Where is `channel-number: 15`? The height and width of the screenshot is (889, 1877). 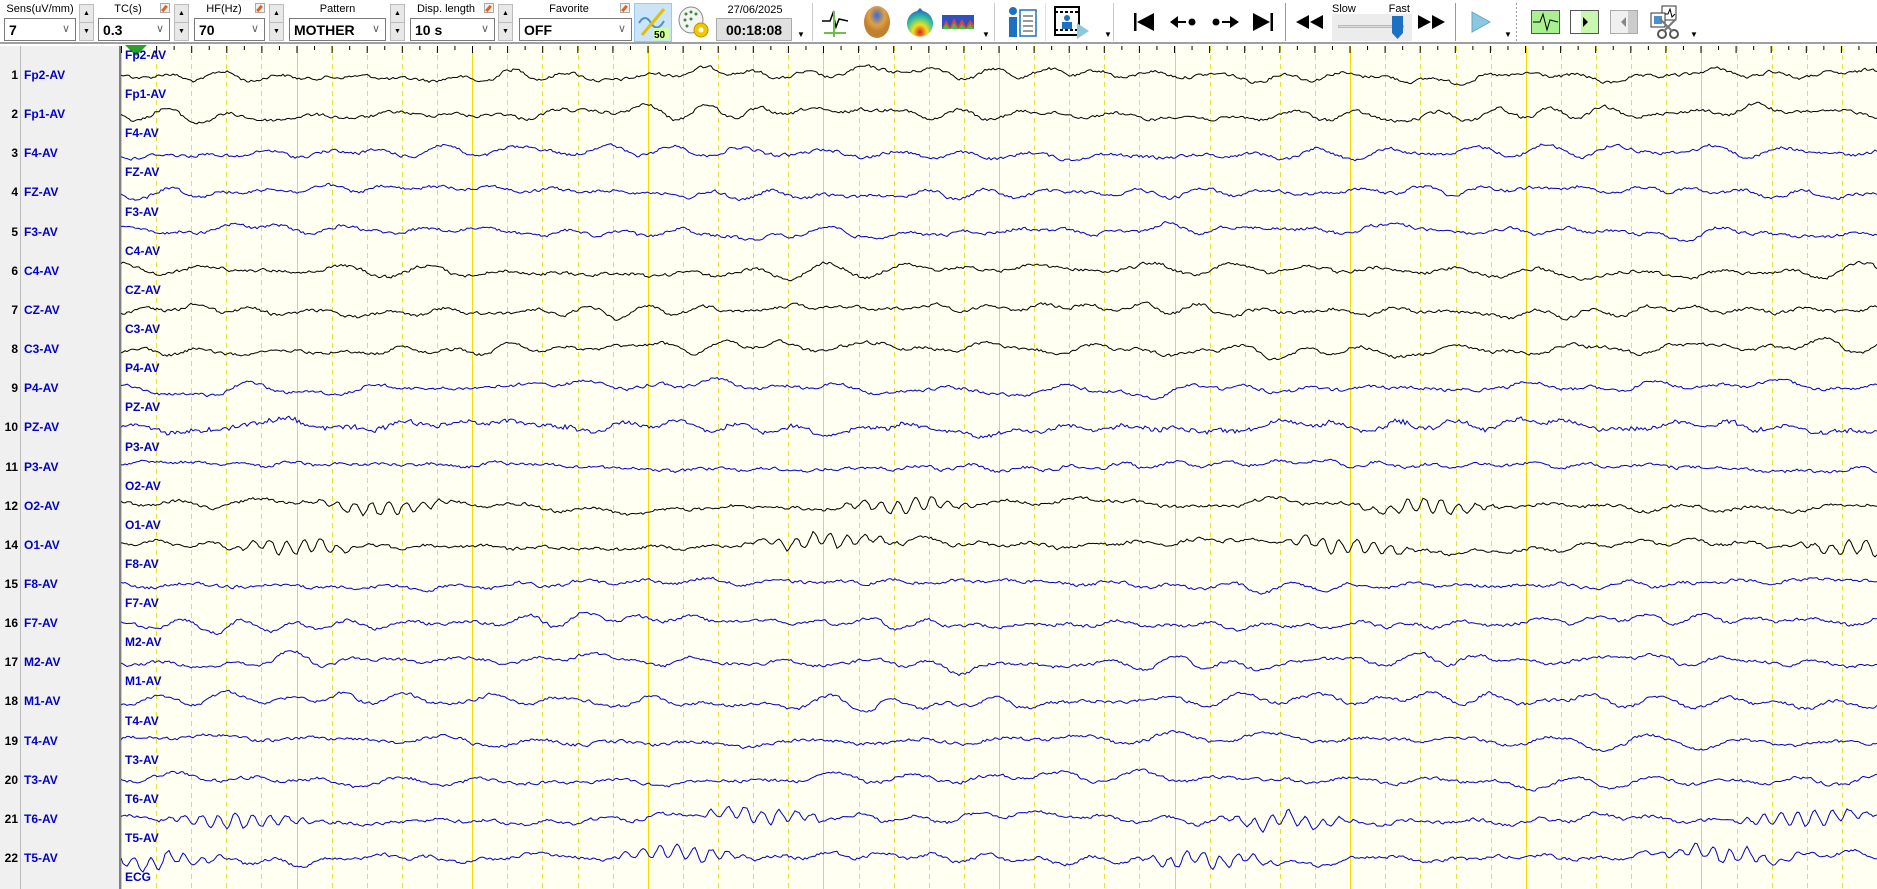
channel-number: 15 is located at coordinates (11, 583).